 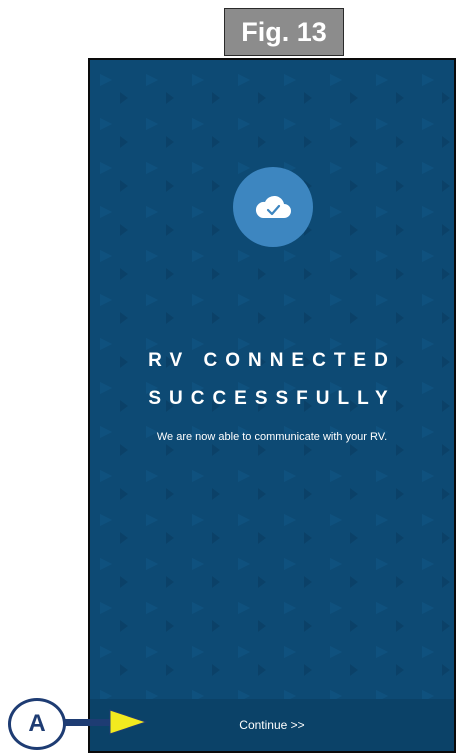 I want to click on callout-letter: A, so click(x=37, y=723).